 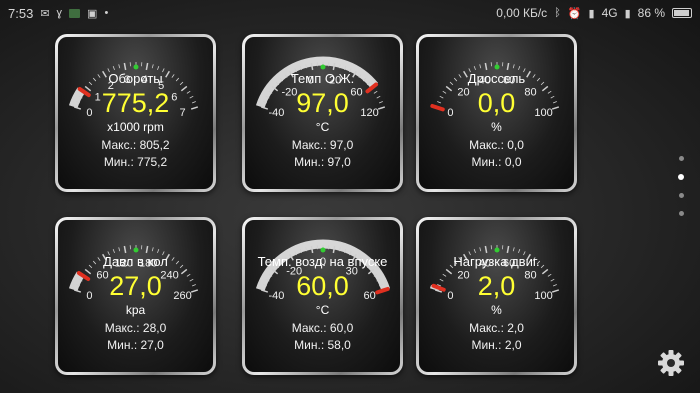 I want to click on network-type: 4G, so click(x=609, y=13).